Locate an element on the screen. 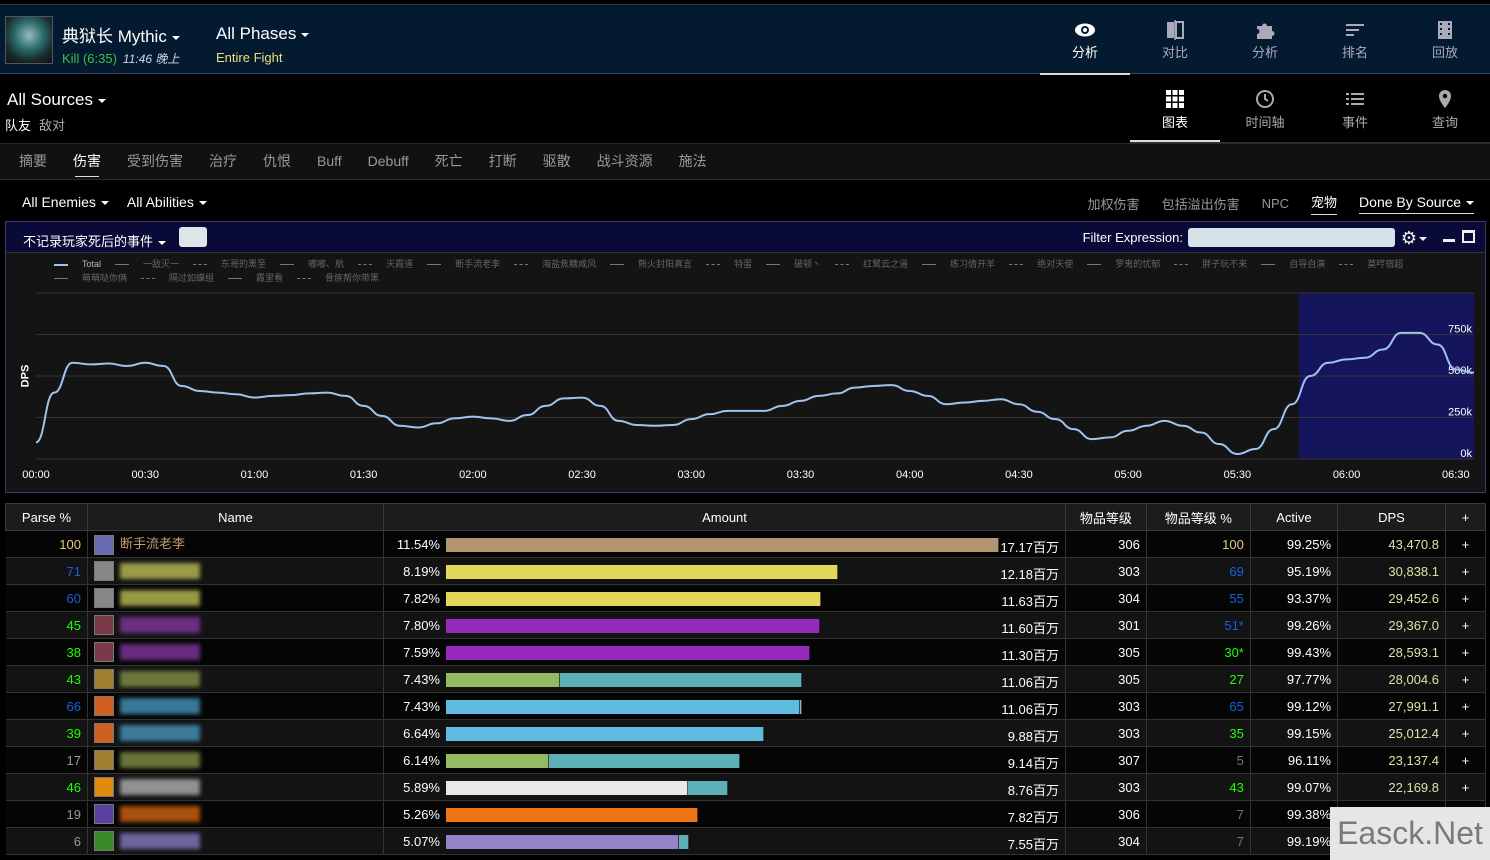 This screenshot has height=860, width=1490. tab-10: 战斗资源 is located at coordinates (625, 161).